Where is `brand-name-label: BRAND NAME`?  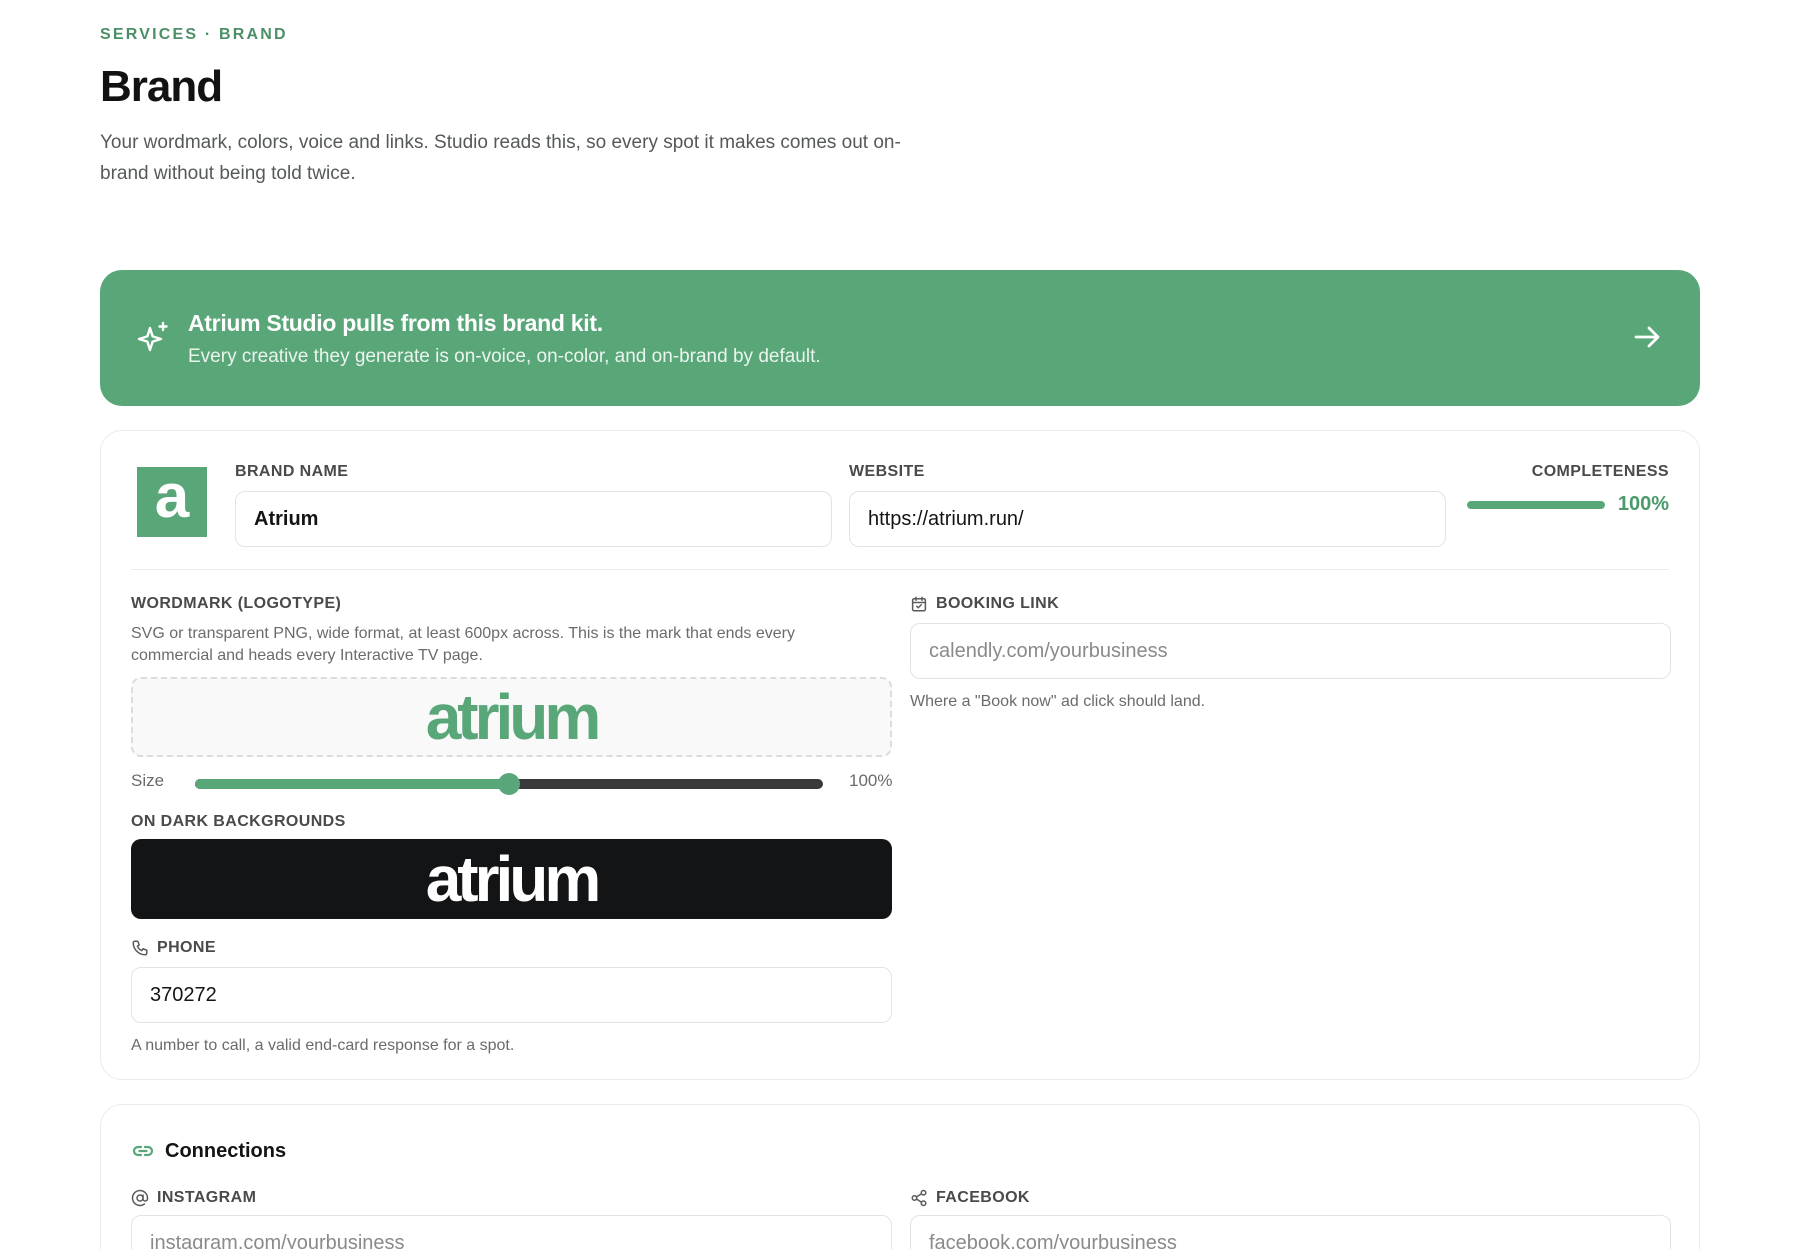
brand-name-label: BRAND NAME is located at coordinates (292, 471).